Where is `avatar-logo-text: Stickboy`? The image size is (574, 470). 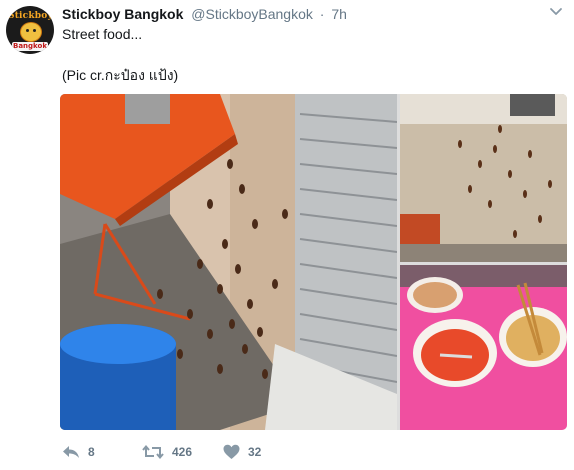 avatar-logo-text: Stickboy is located at coordinates (30, 16).